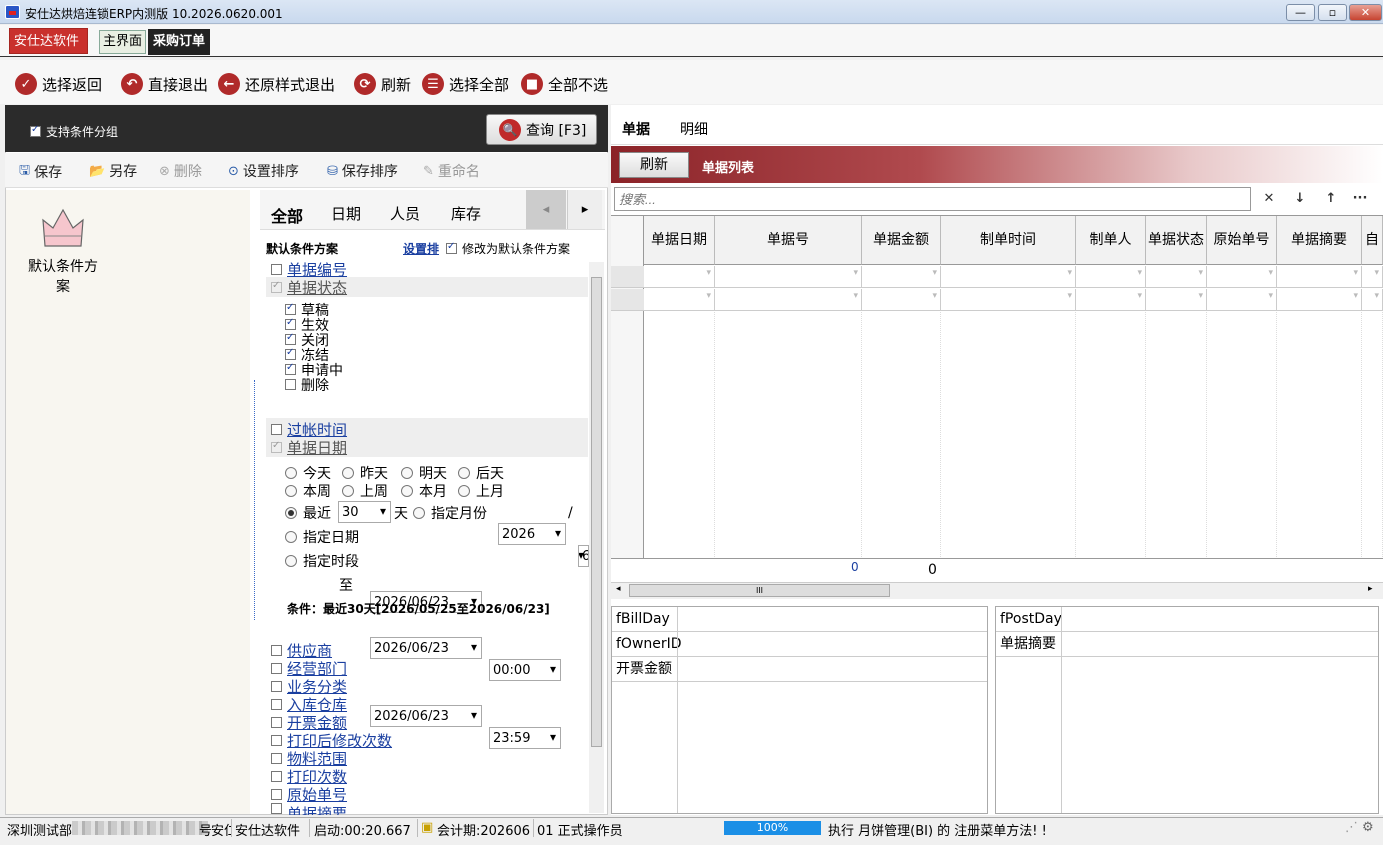 This screenshot has width=1383, height=845. I want to click on restore-exit-button: ← 还原样式退出, so click(276, 84).